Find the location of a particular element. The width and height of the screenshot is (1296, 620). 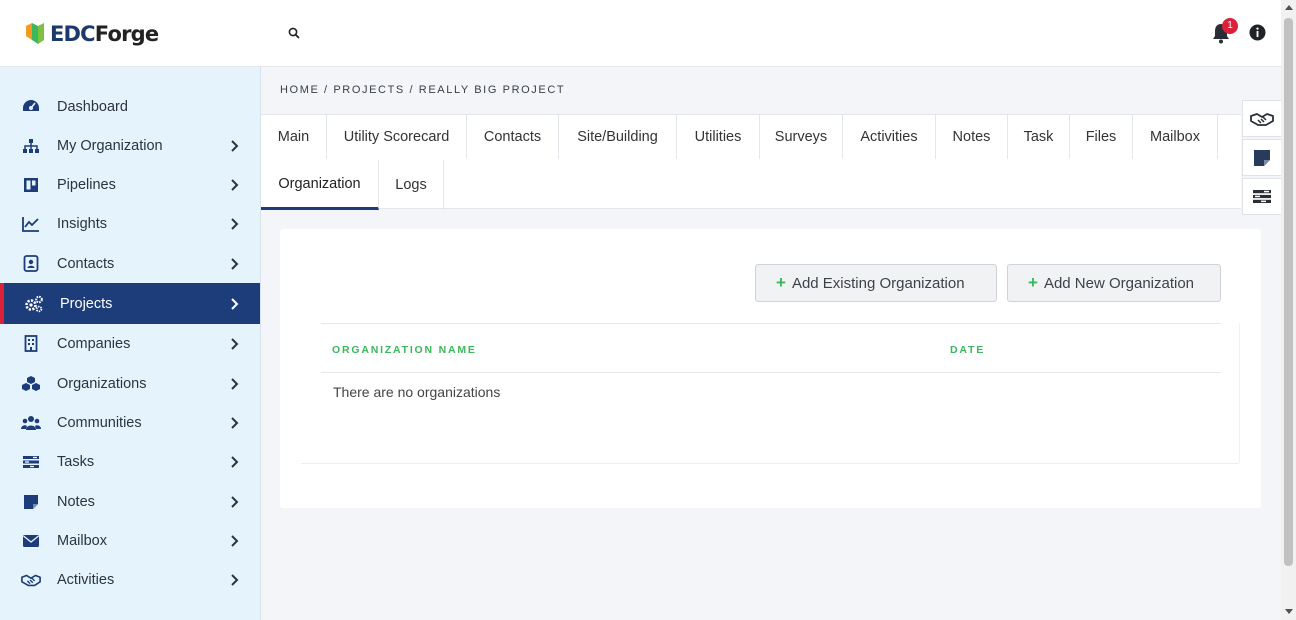

users-icon is located at coordinates (31, 423).